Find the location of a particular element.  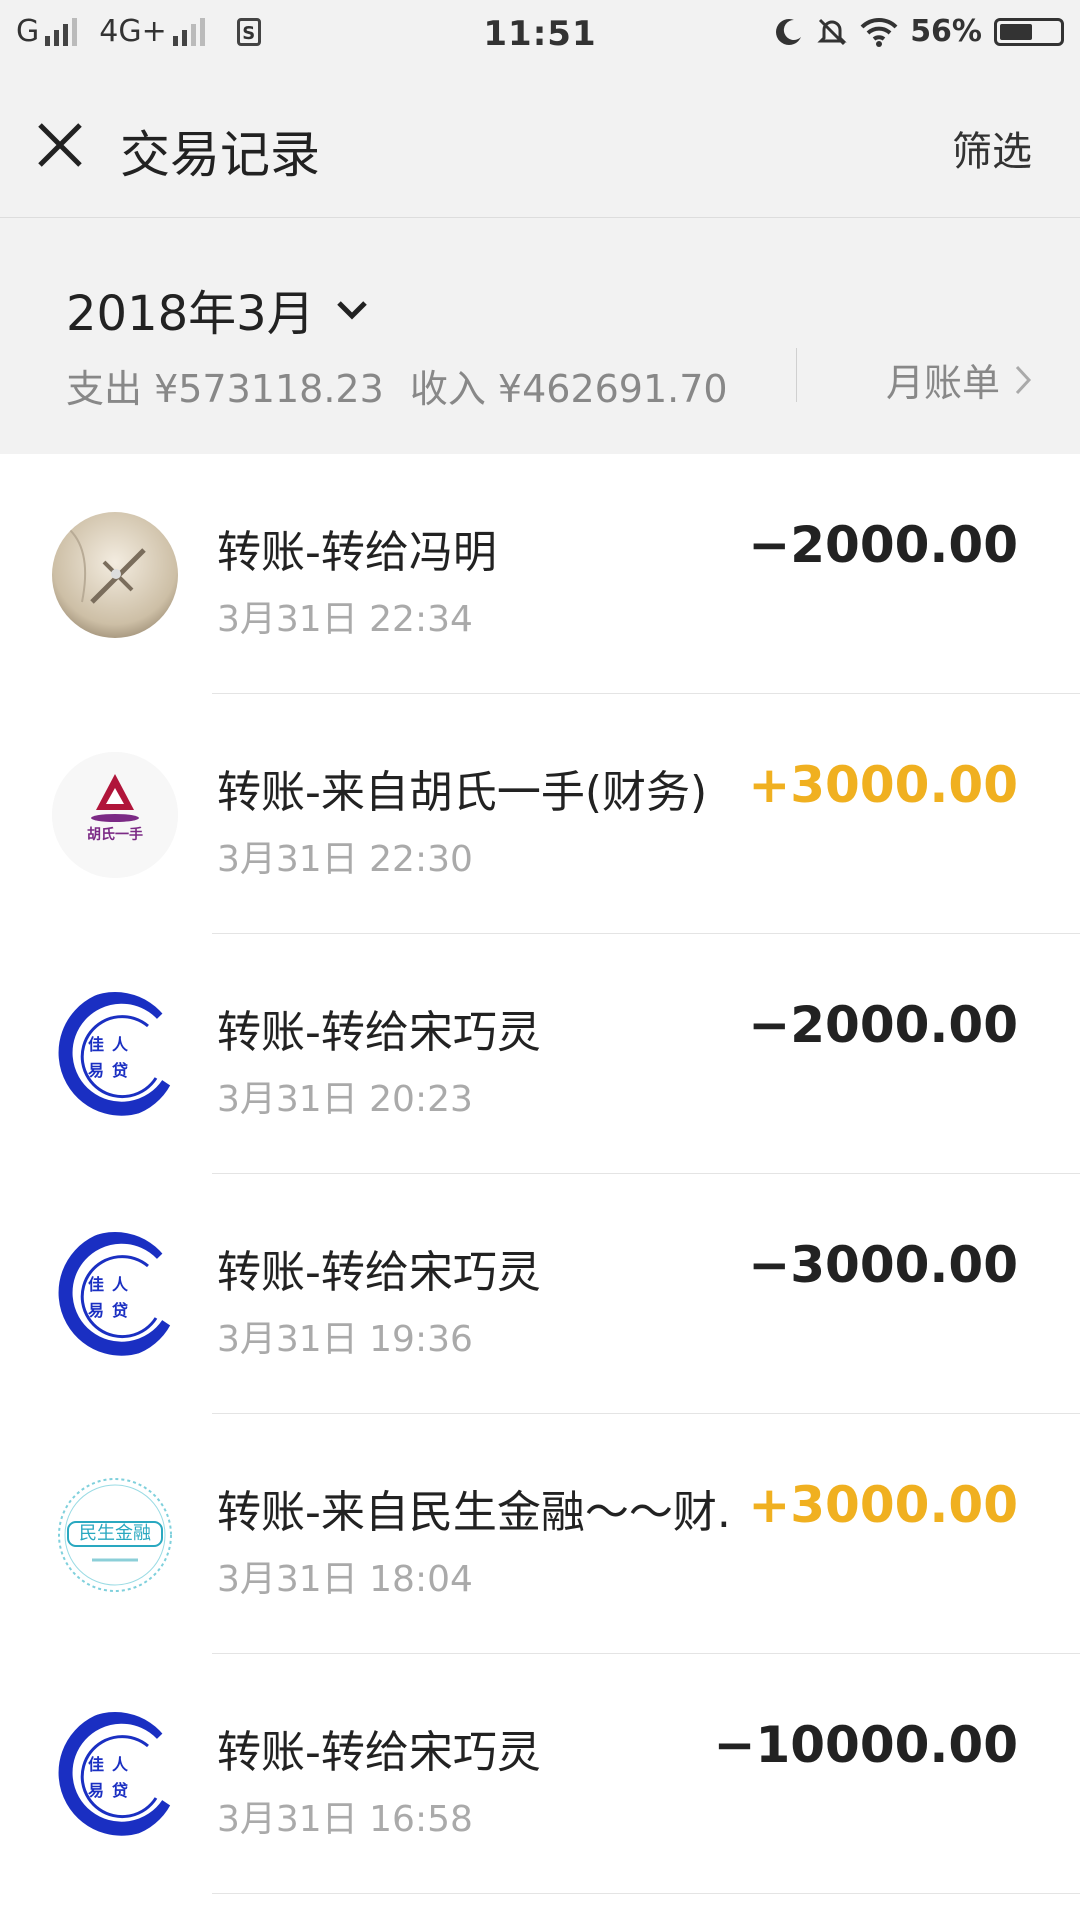

transaction-time: 3月31日 22:34 is located at coordinates (345, 619).